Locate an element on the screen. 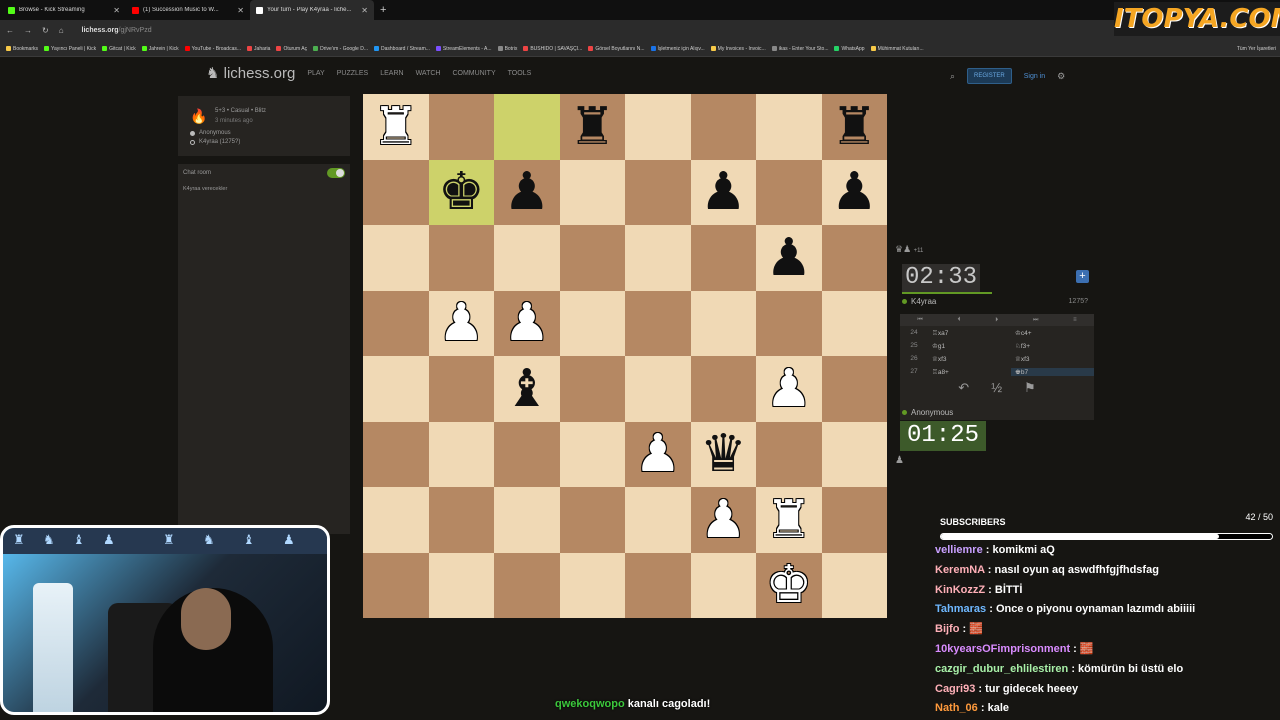  opponent-name: K4yraa is located at coordinates (923, 301).